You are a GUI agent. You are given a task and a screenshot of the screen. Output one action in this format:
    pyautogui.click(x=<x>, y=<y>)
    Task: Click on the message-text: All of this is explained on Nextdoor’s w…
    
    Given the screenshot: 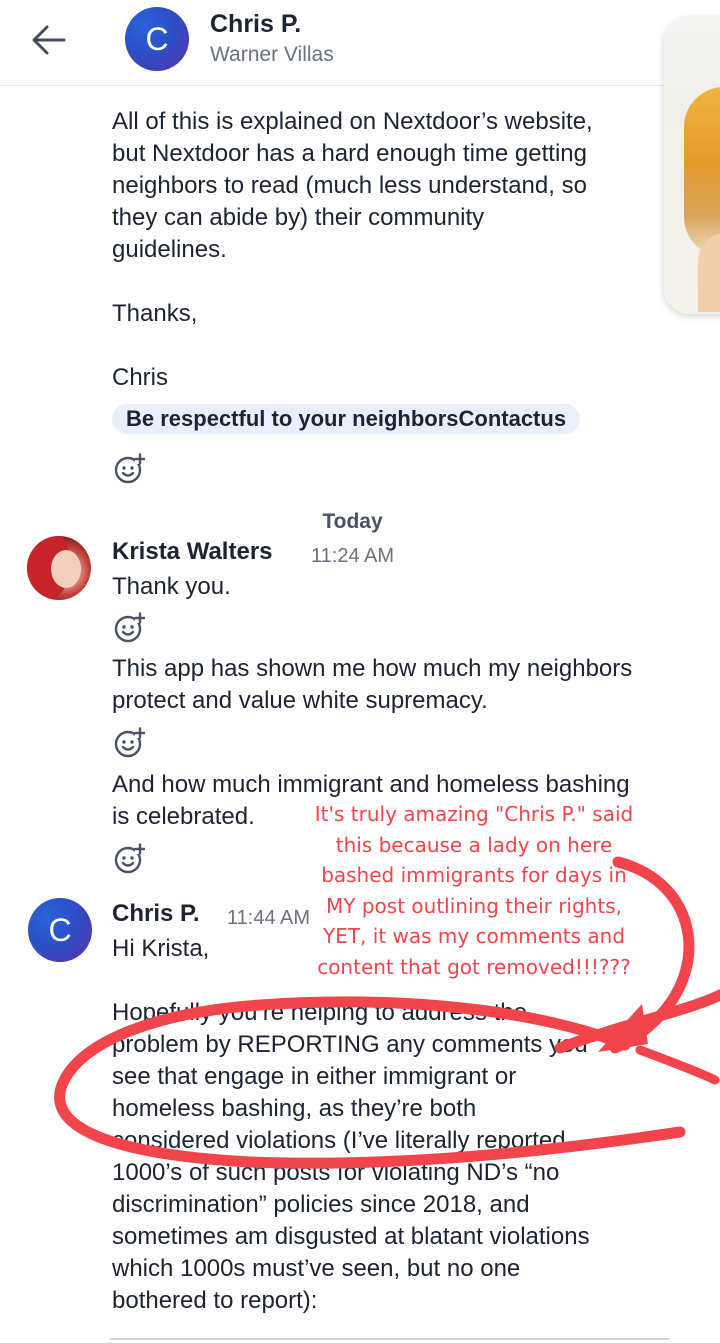 What is the action you would take?
    pyautogui.click(x=352, y=249)
    